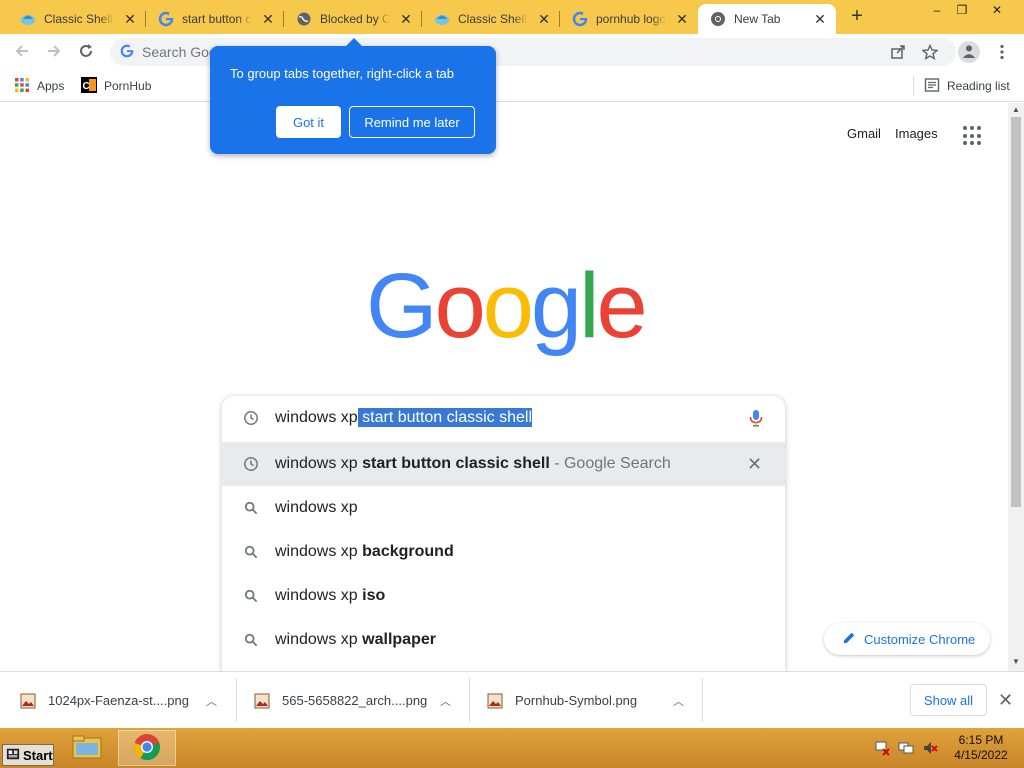 This screenshot has height=768, width=1024. Describe the element at coordinates (882, 748) in the screenshot. I see `network-warning-icon` at that location.